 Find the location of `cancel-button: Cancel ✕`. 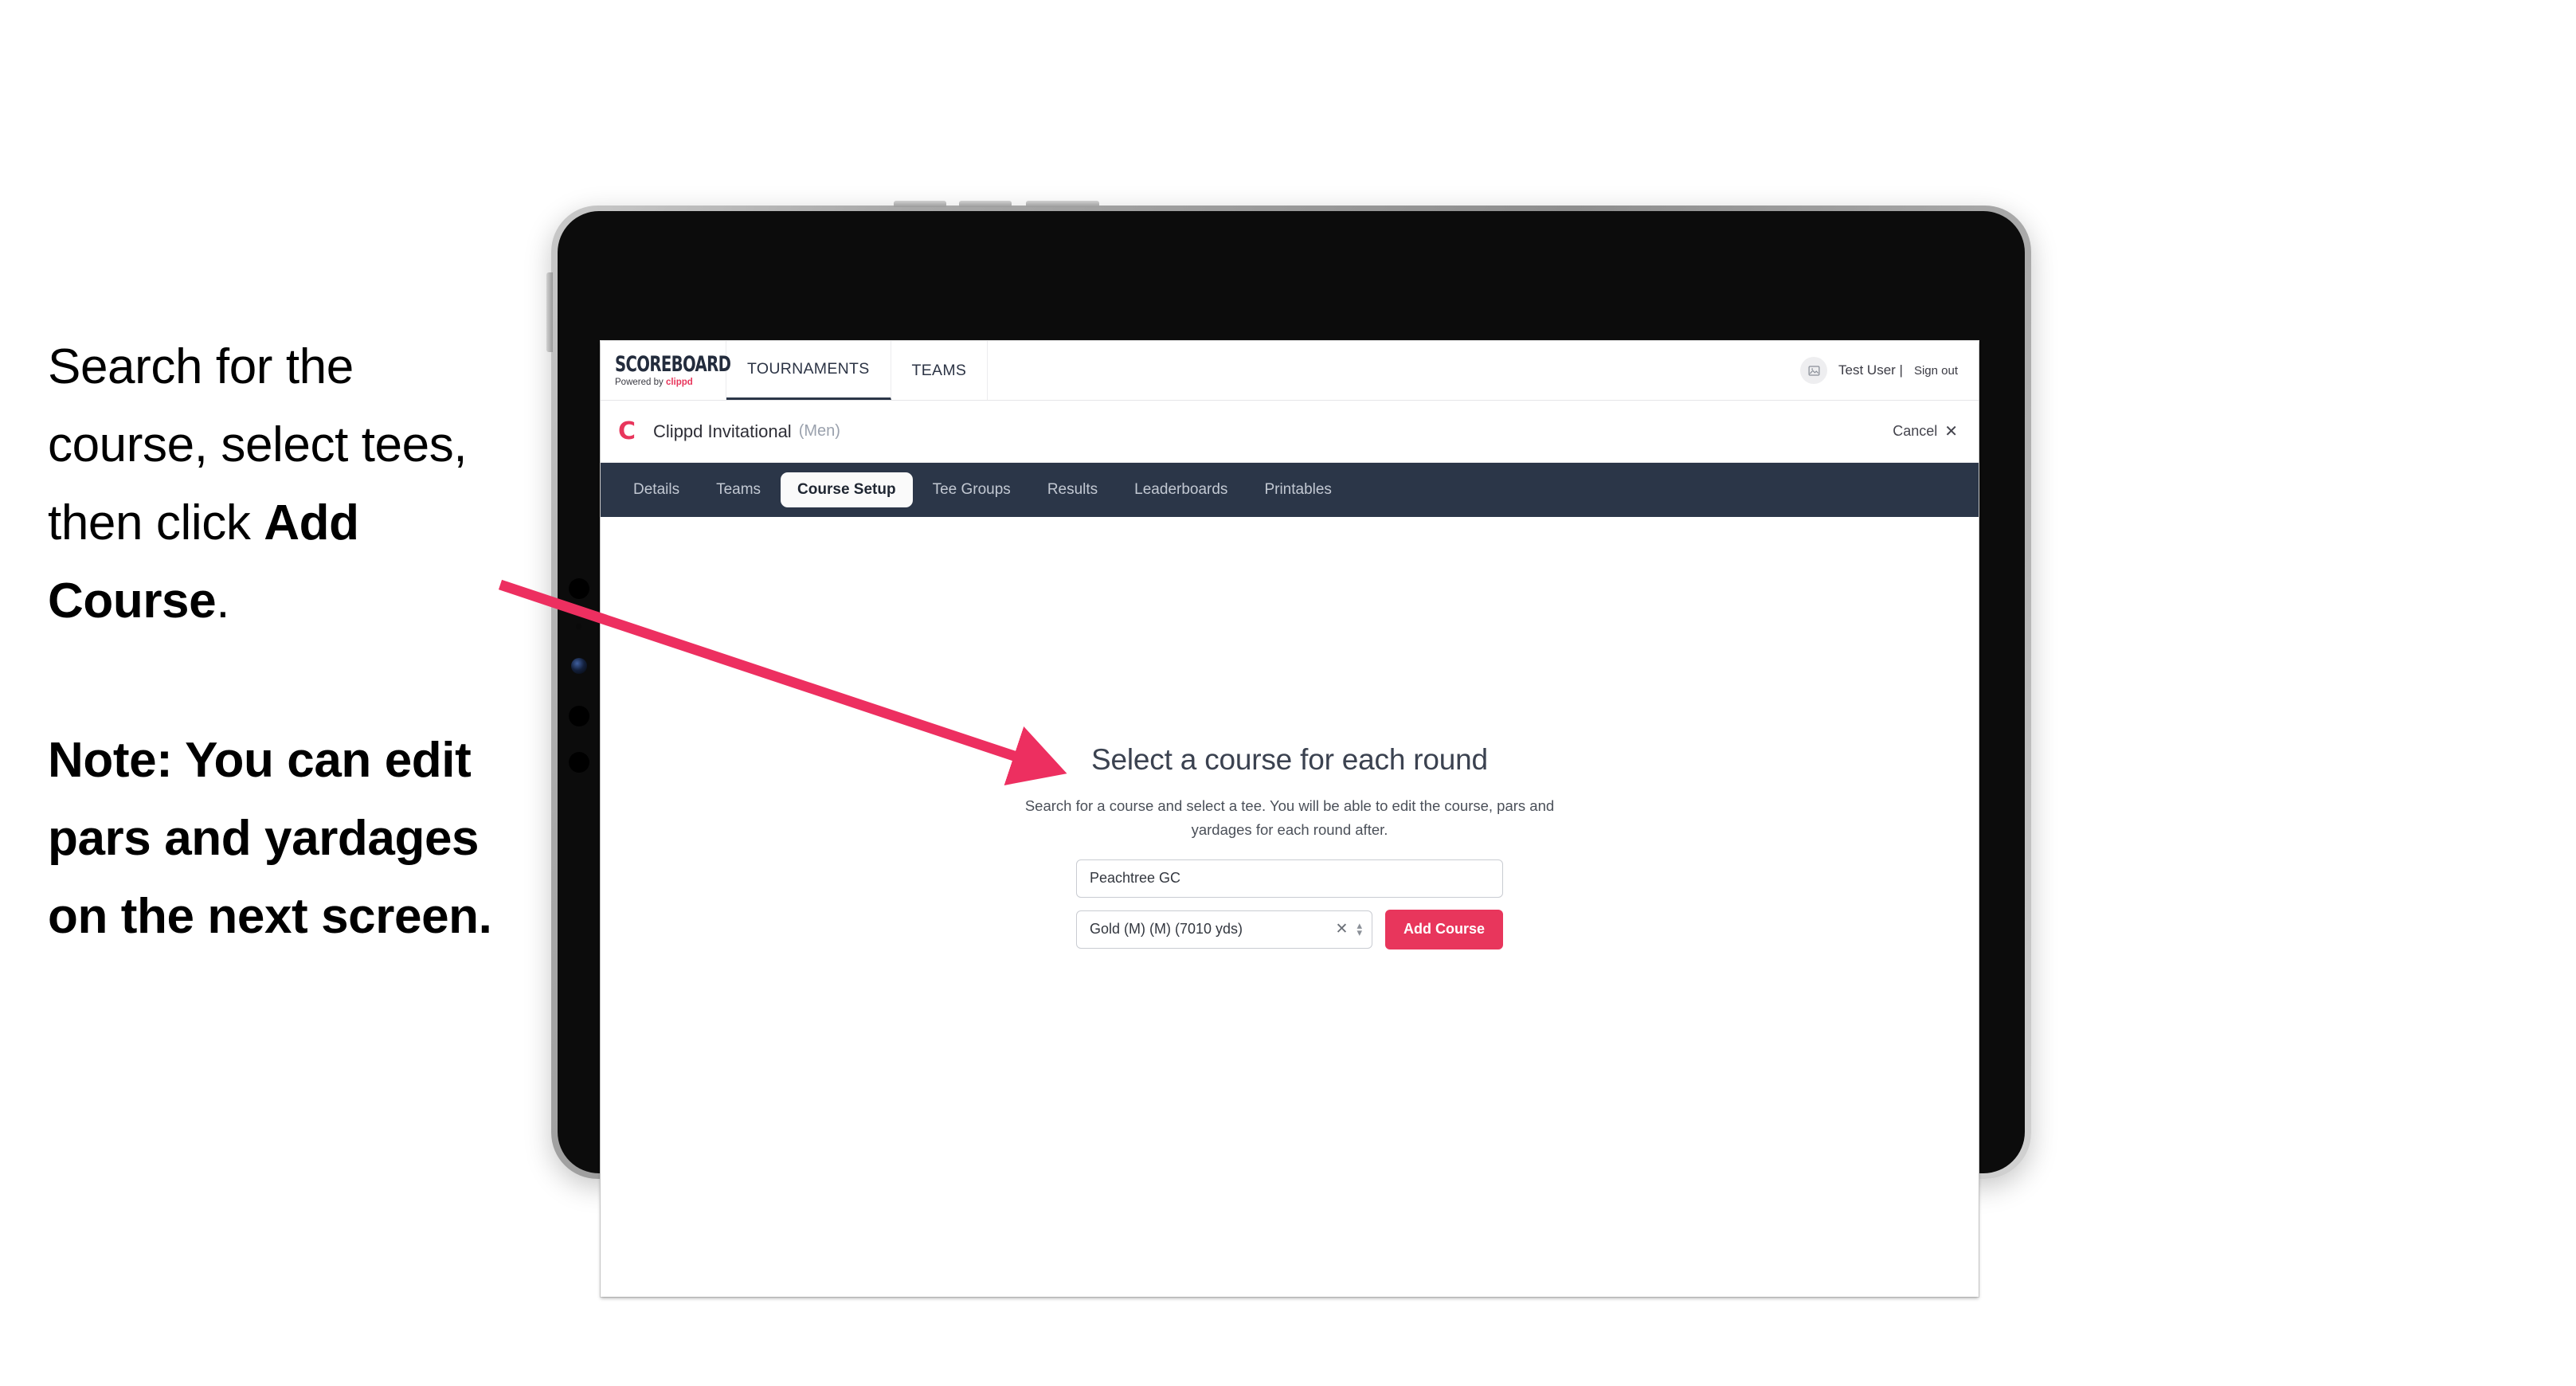

cancel-button: Cancel ✕ is located at coordinates (1925, 431).